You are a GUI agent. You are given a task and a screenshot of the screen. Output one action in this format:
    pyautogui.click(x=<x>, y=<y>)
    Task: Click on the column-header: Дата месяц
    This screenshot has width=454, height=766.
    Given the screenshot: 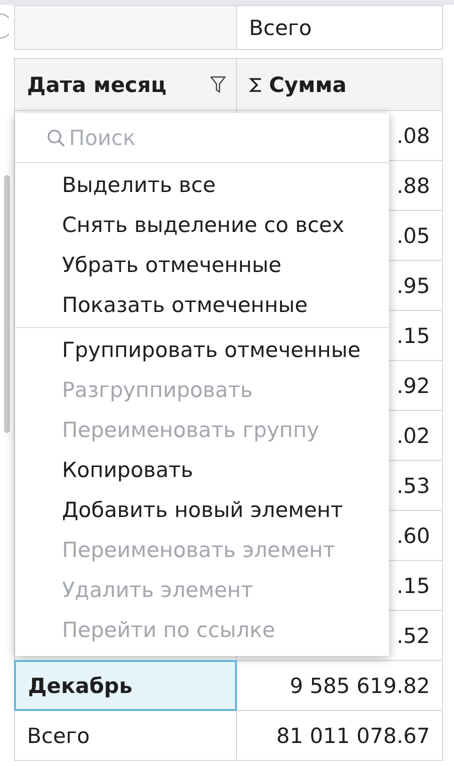 What is the action you would take?
    pyautogui.click(x=125, y=84)
    